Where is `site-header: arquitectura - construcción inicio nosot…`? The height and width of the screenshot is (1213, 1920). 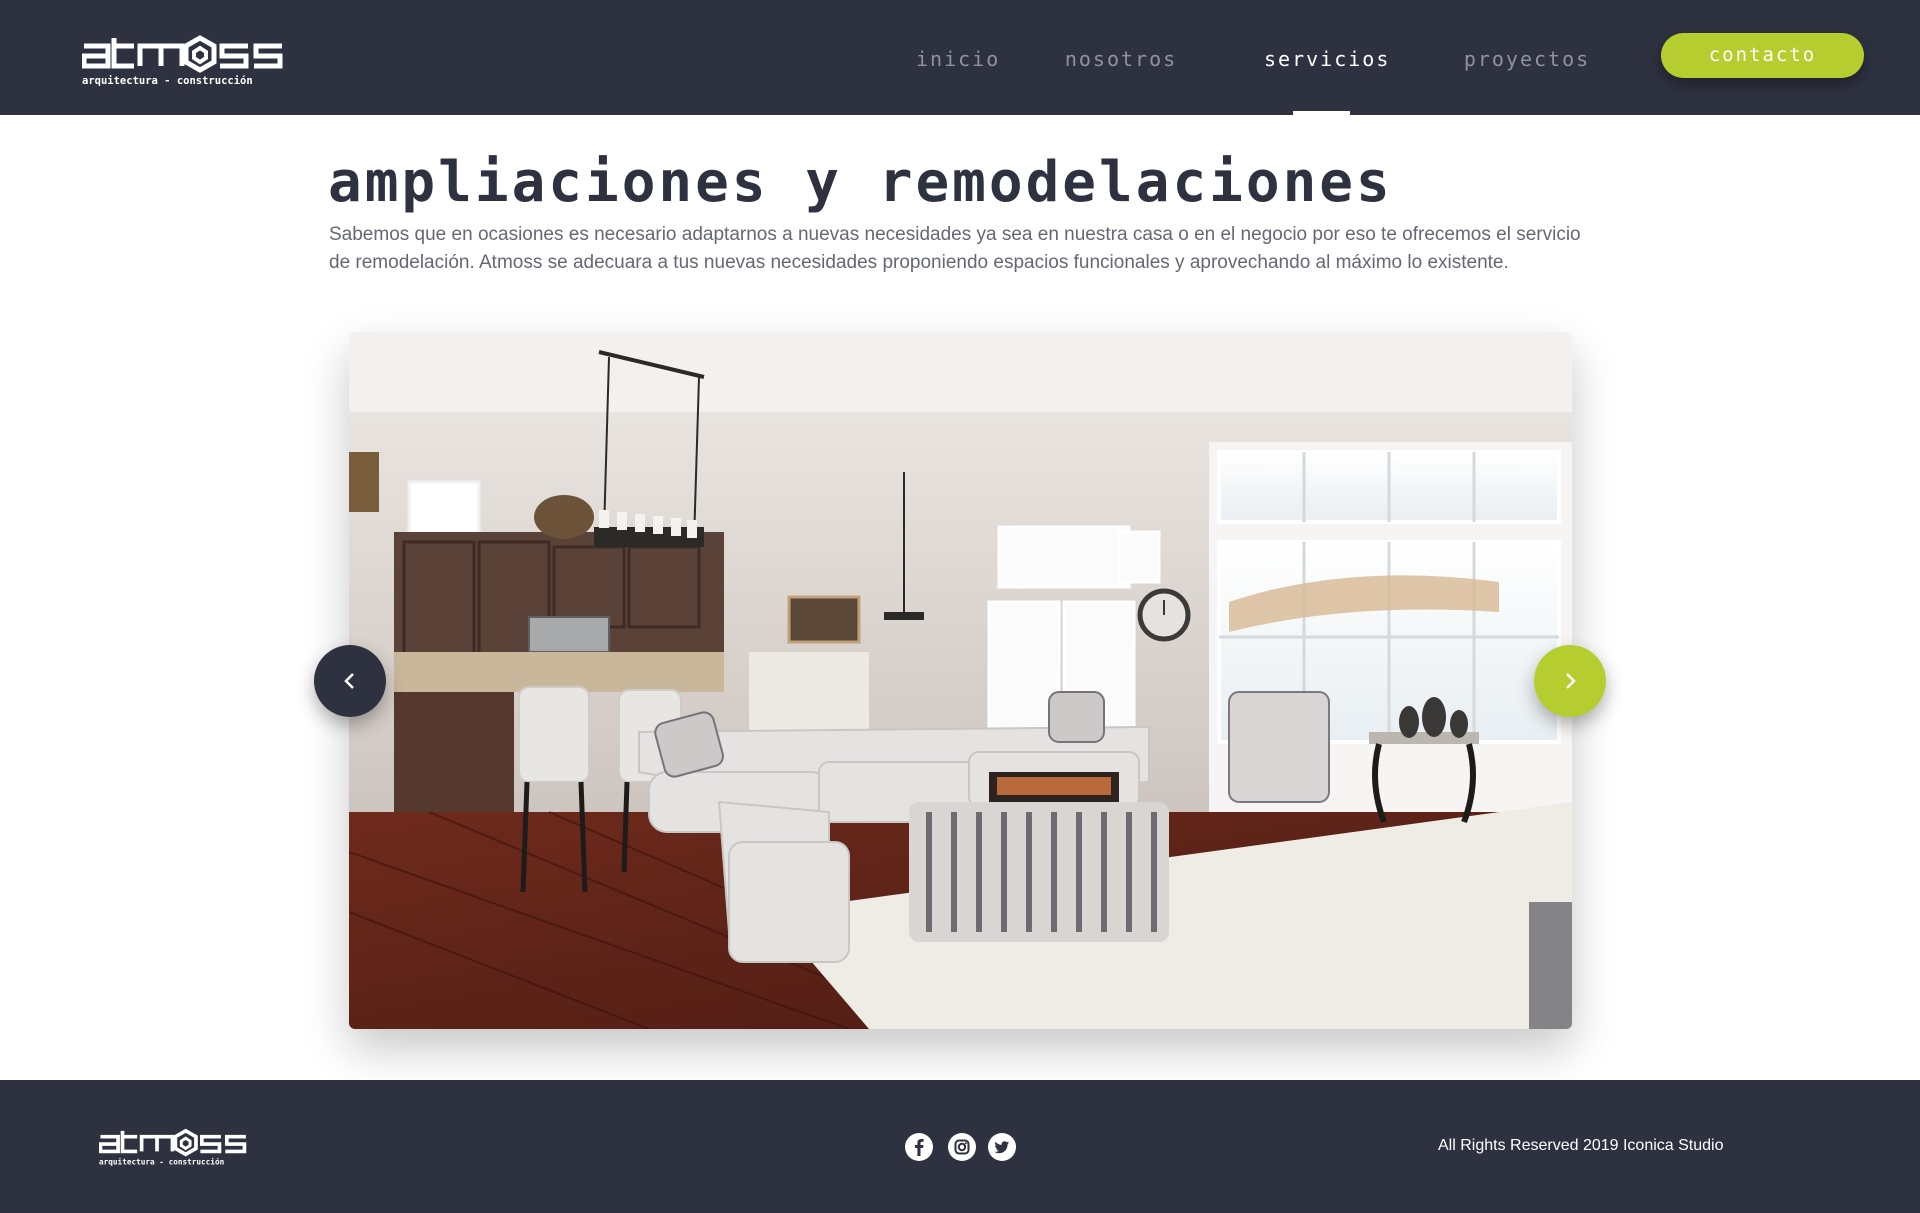 site-header: arquitectura - construcción inicio nosot… is located at coordinates (960, 57).